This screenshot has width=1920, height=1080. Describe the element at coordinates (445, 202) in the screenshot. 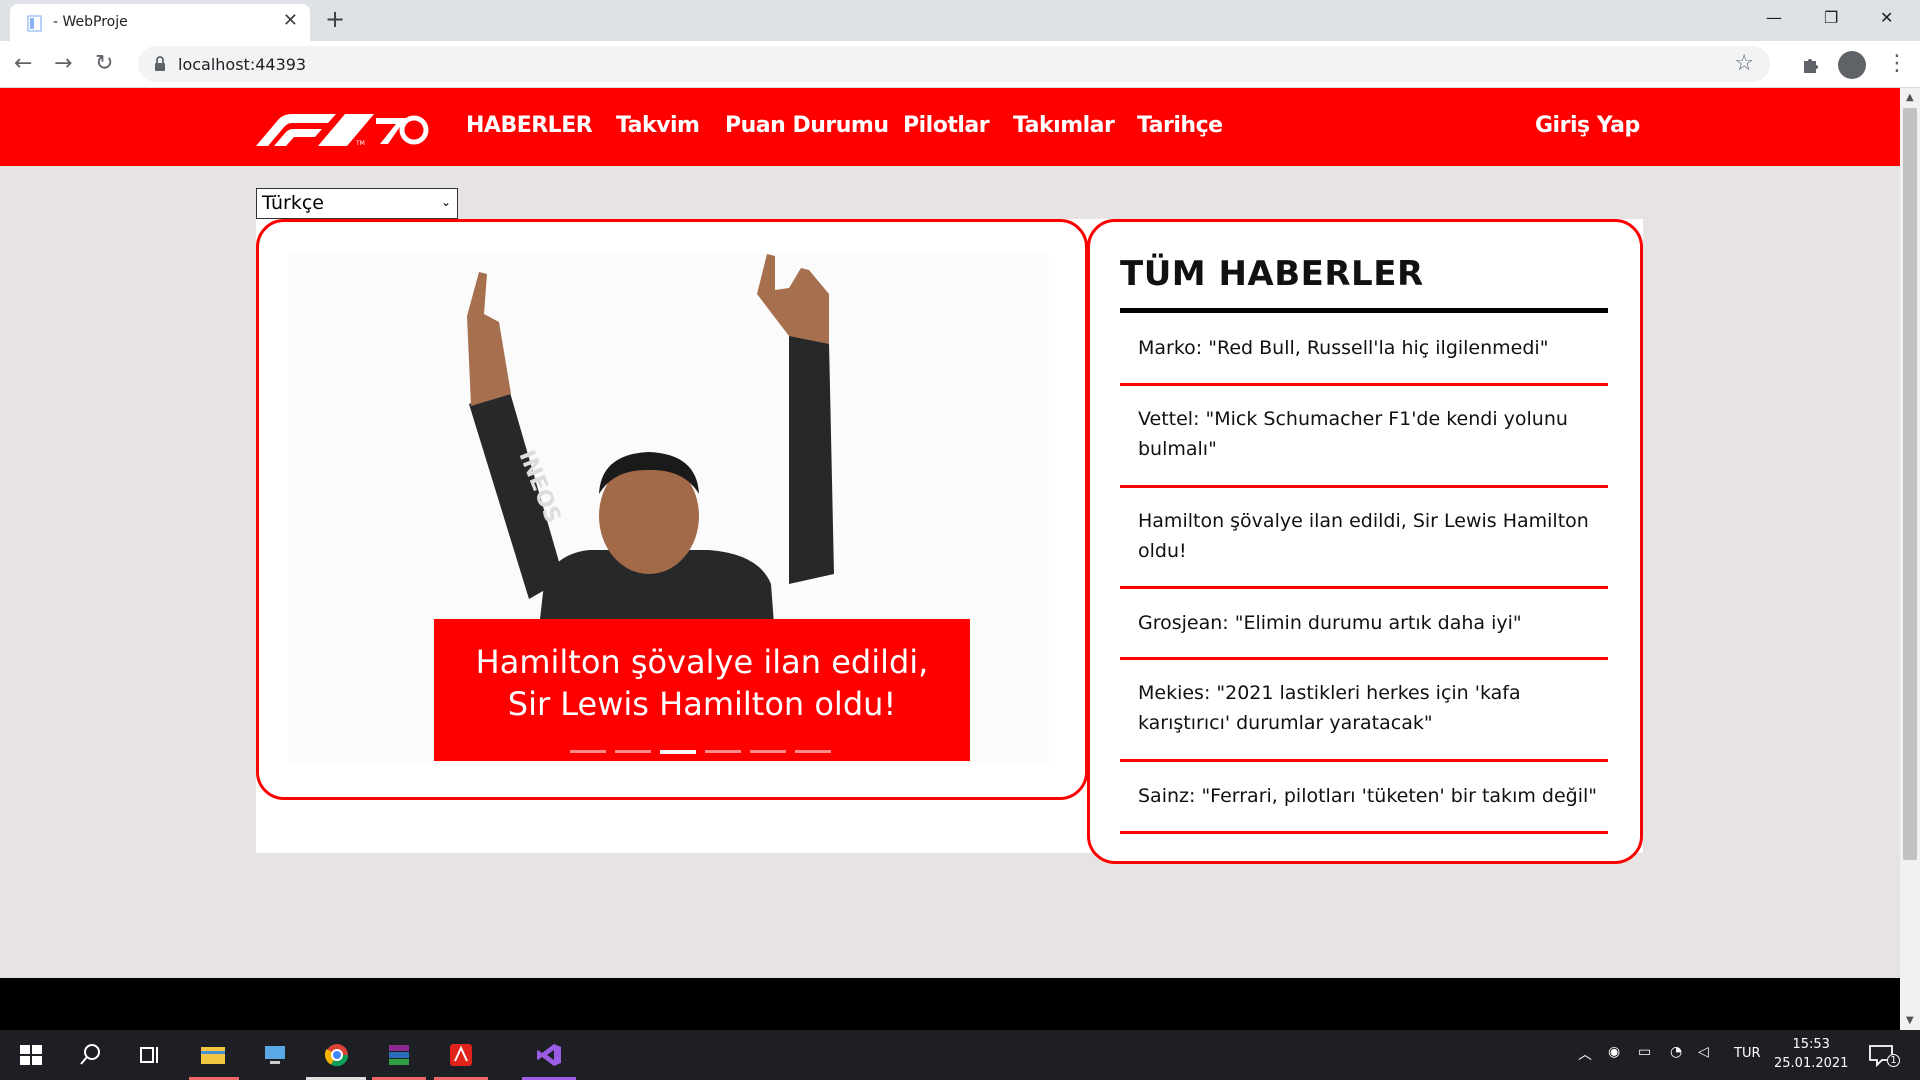

I see `chevron-down-icon: ⌄` at that location.